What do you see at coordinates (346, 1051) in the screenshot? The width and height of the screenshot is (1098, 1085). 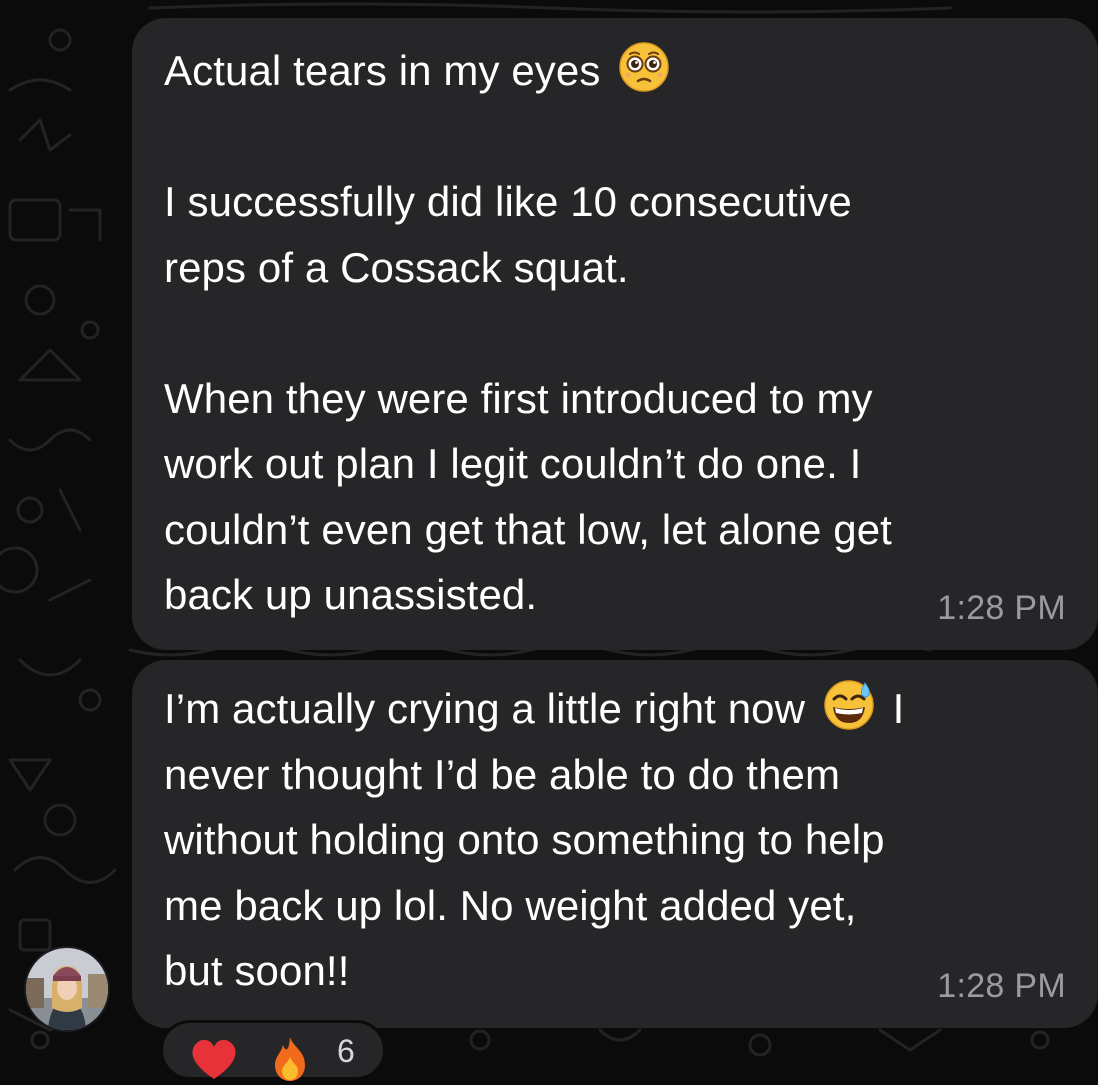 I see `reaction-count: 6` at bounding box center [346, 1051].